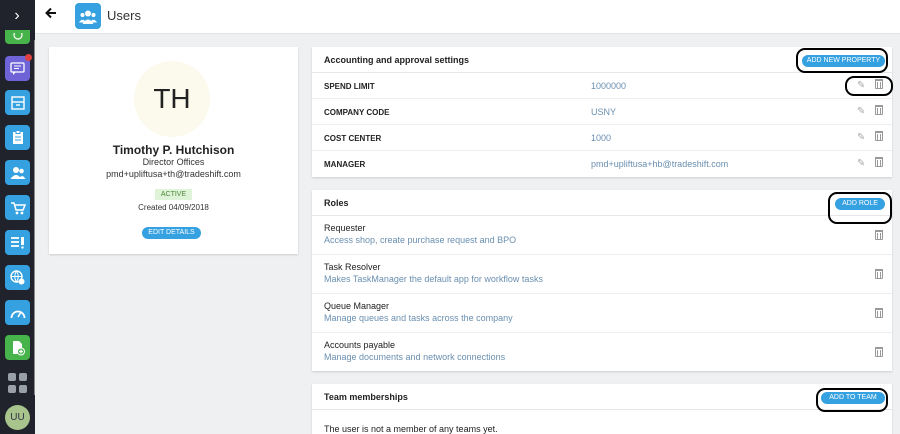 Image resolution: width=900 pixels, height=434 pixels. What do you see at coordinates (609, 86) in the screenshot?
I see `property-value: 1000000` at bounding box center [609, 86].